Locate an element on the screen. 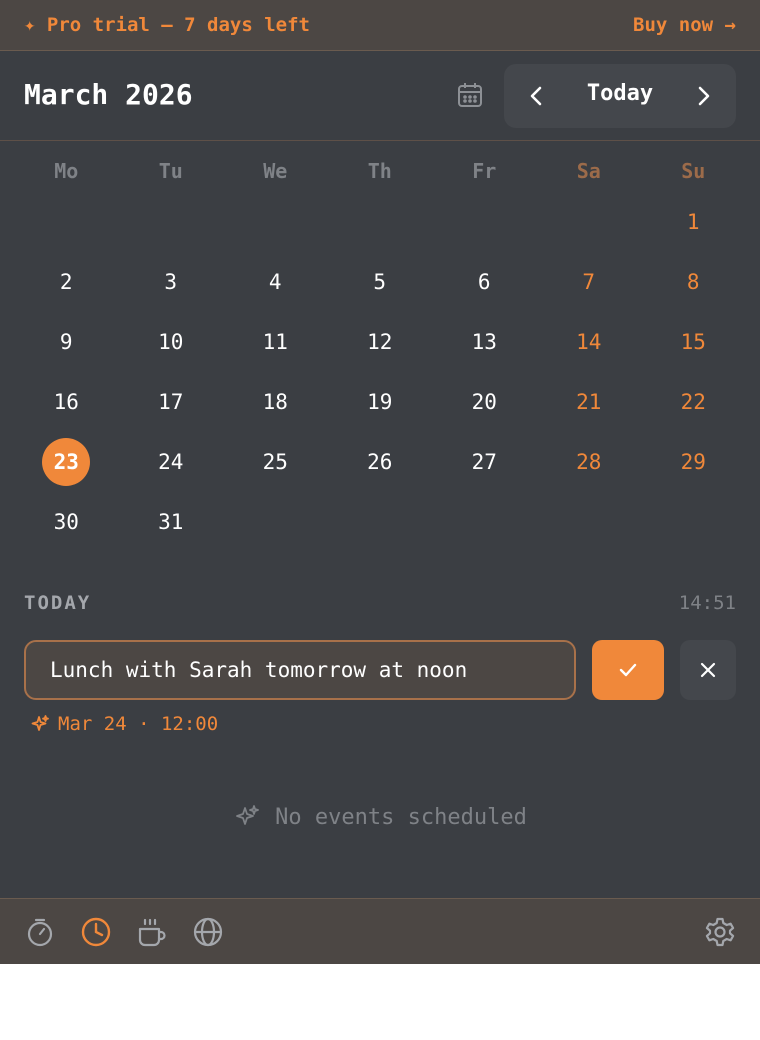 This screenshot has height=1040, width=760. day-cell-today: 23 is located at coordinates (66, 462).